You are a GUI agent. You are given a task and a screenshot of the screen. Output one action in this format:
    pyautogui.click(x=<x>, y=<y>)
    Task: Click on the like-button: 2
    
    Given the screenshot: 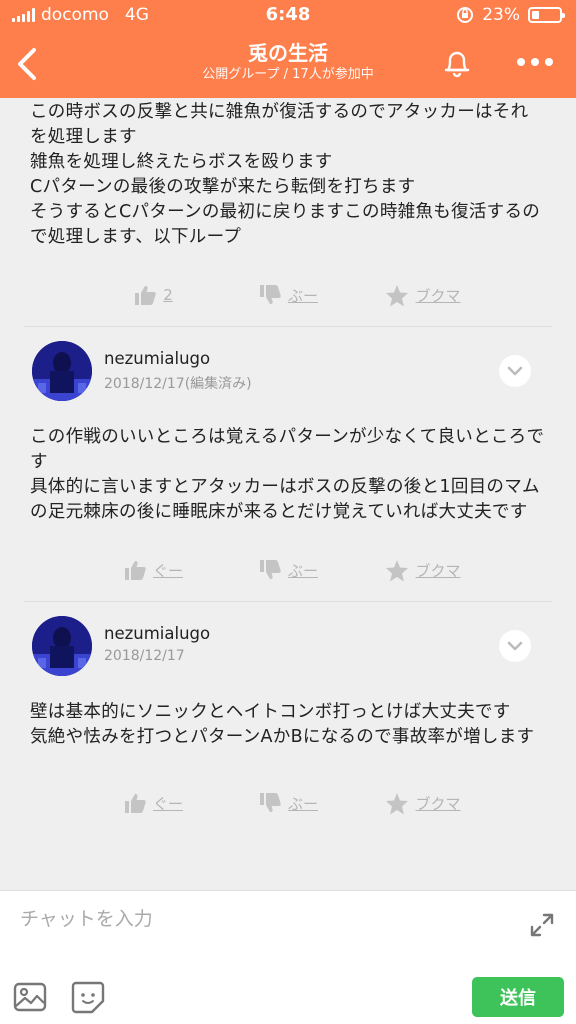 What is the action you would take?
    pyautogui.click(x=153, y=295)
    